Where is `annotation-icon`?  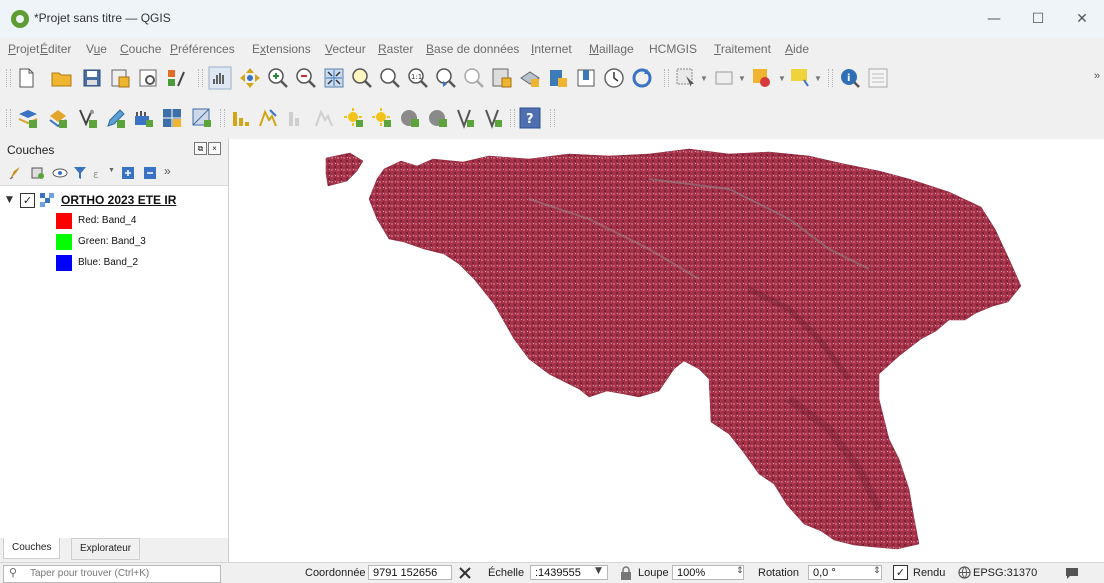 annotation-icon is located at coordinates (800, 78).